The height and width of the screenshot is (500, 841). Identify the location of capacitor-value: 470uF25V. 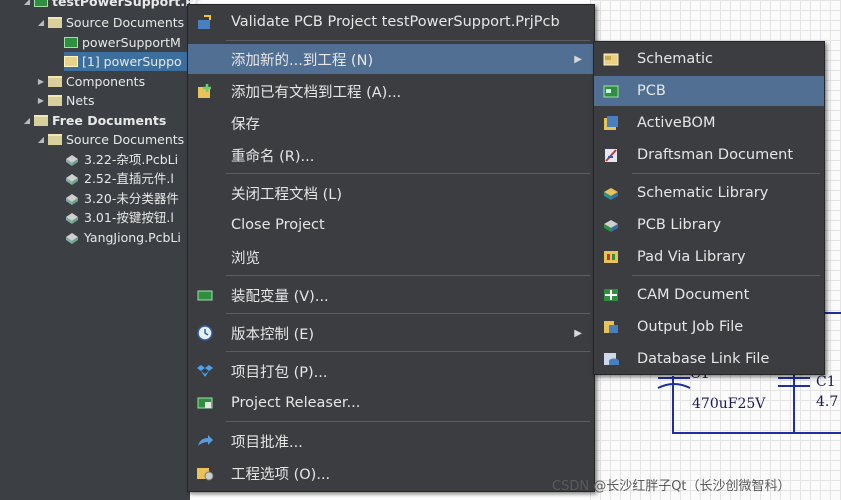
(729, 404).